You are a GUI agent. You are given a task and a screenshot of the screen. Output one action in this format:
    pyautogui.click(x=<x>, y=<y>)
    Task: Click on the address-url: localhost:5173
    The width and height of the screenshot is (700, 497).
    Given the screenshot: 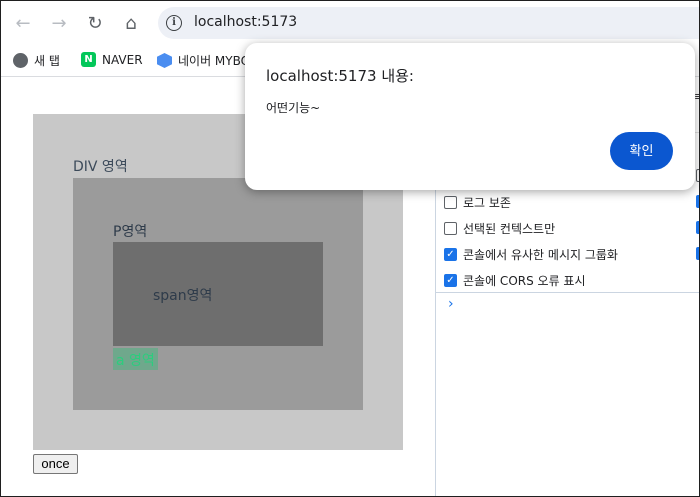 What is the action you would take?
    pyautogui.click(x=245, y=22)
    